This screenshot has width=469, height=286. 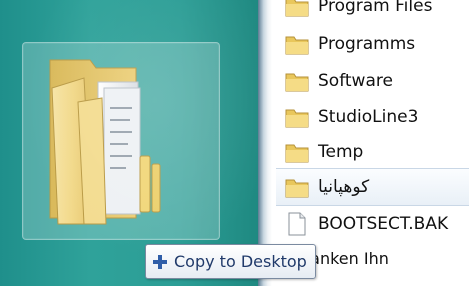 What do you see at coordinates (368, 117) in the screenshot?
I see `item-label: StudioLine3` at bounding box center [368, 117].